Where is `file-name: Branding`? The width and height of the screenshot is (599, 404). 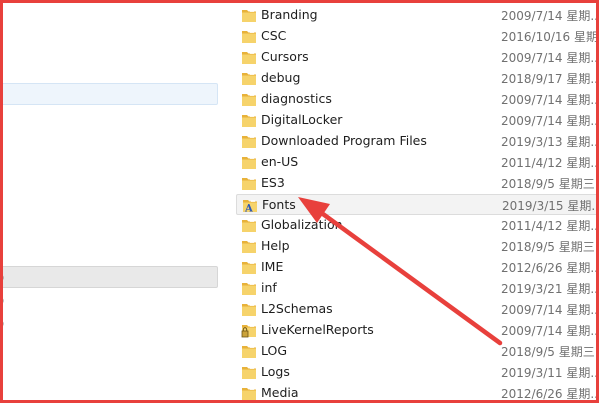
file-name: Branding is located at coordinates (289, 14).